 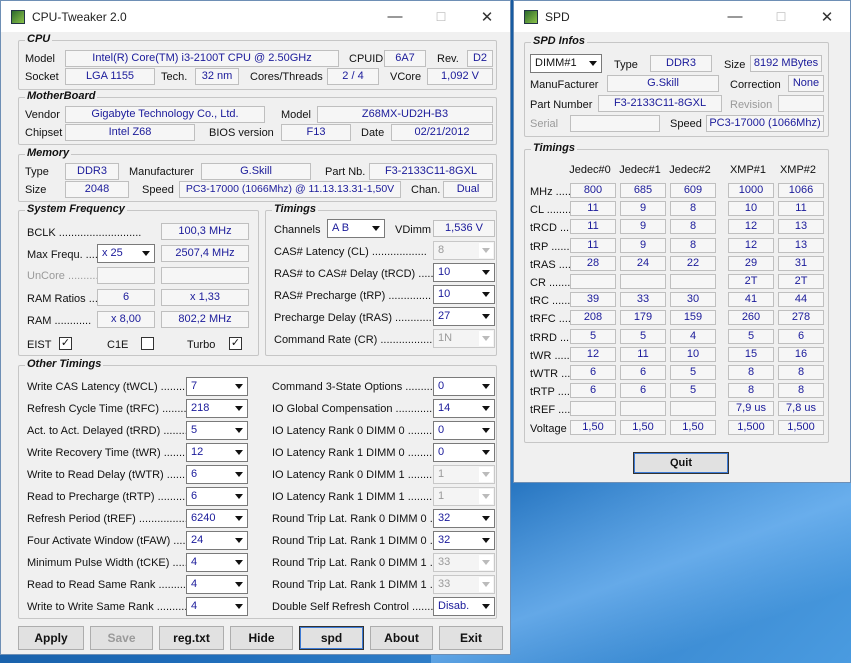 I want to click on spd-timing-value: 5, so click(x=643, y=336).